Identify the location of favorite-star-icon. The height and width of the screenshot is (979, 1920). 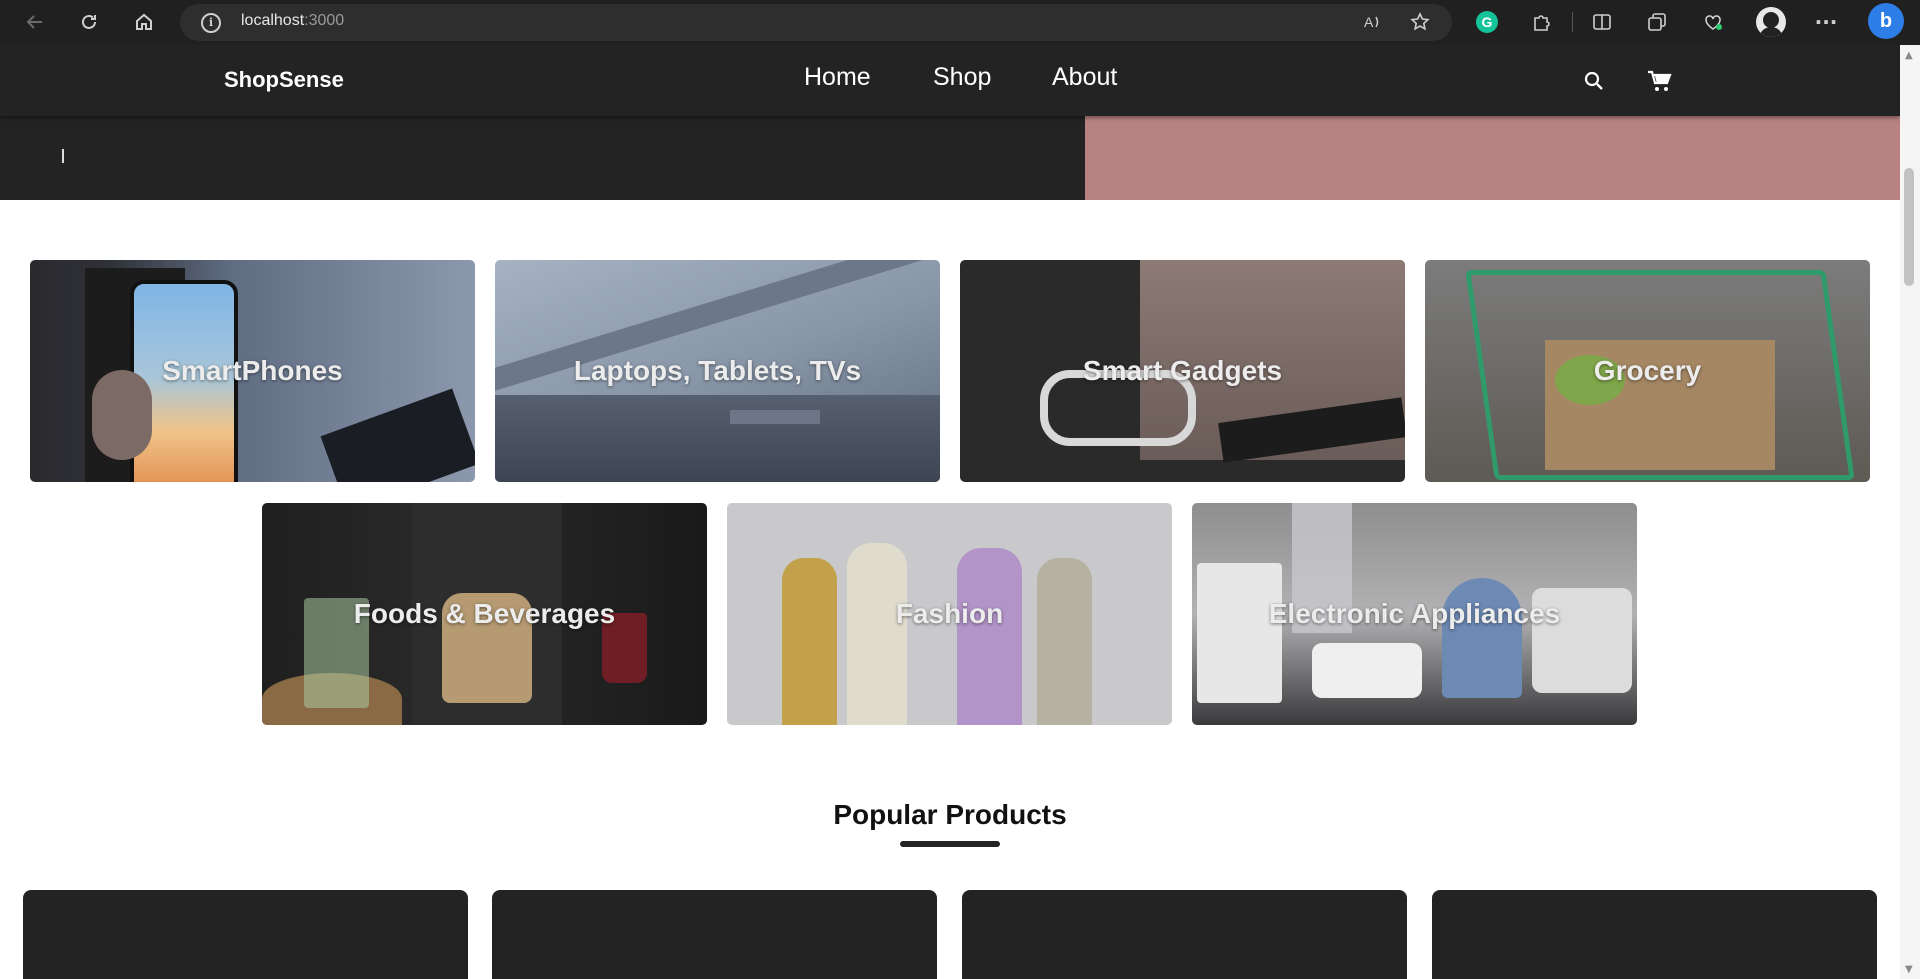
(1420, 22).